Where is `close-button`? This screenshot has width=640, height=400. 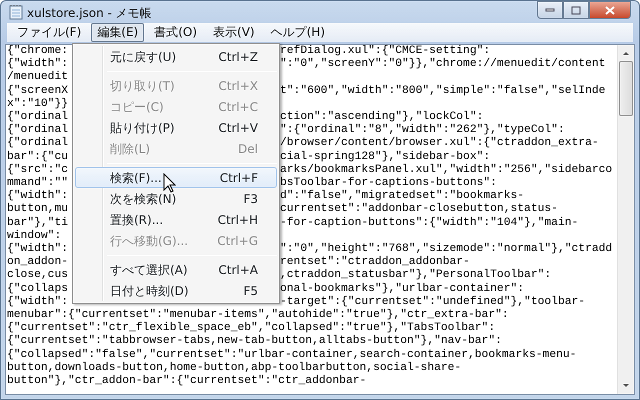
close-button is located at coordinates (610, 10).